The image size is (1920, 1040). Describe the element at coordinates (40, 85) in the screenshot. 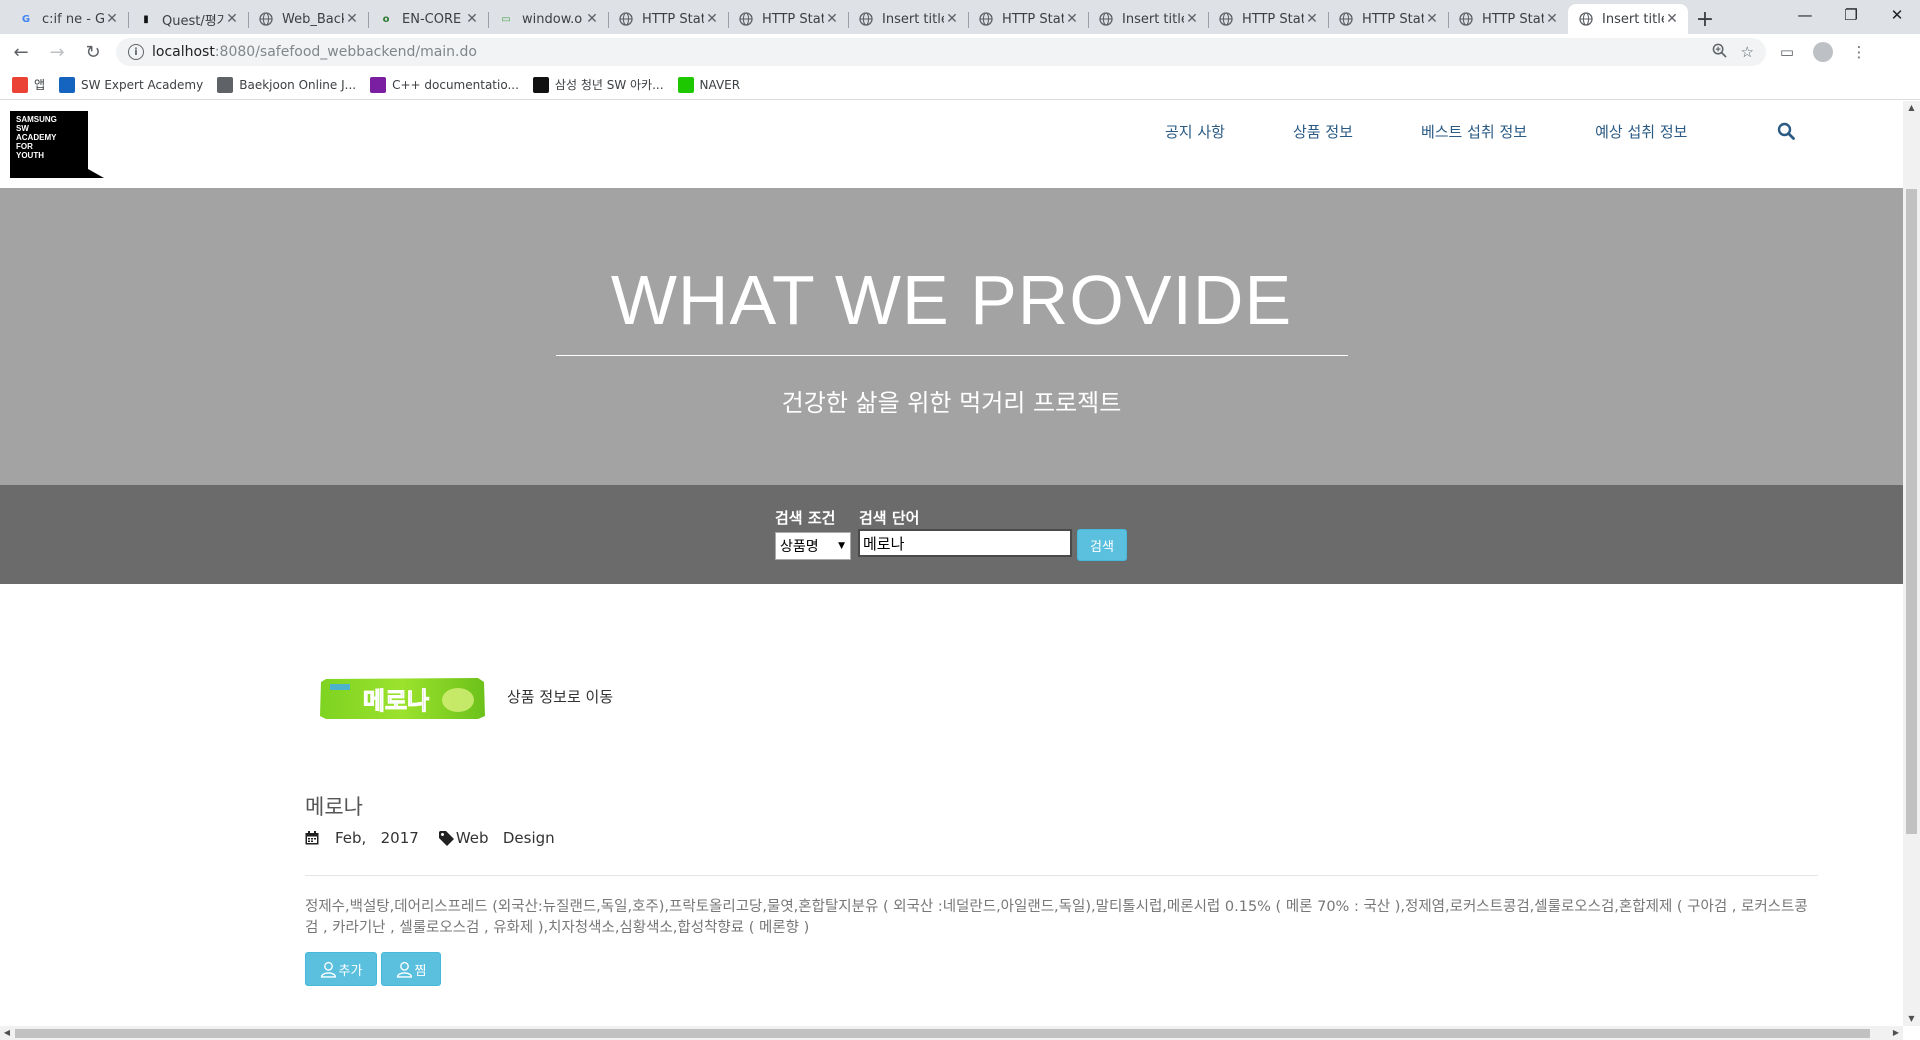

I see `bookmark-label: 앱` at that location.